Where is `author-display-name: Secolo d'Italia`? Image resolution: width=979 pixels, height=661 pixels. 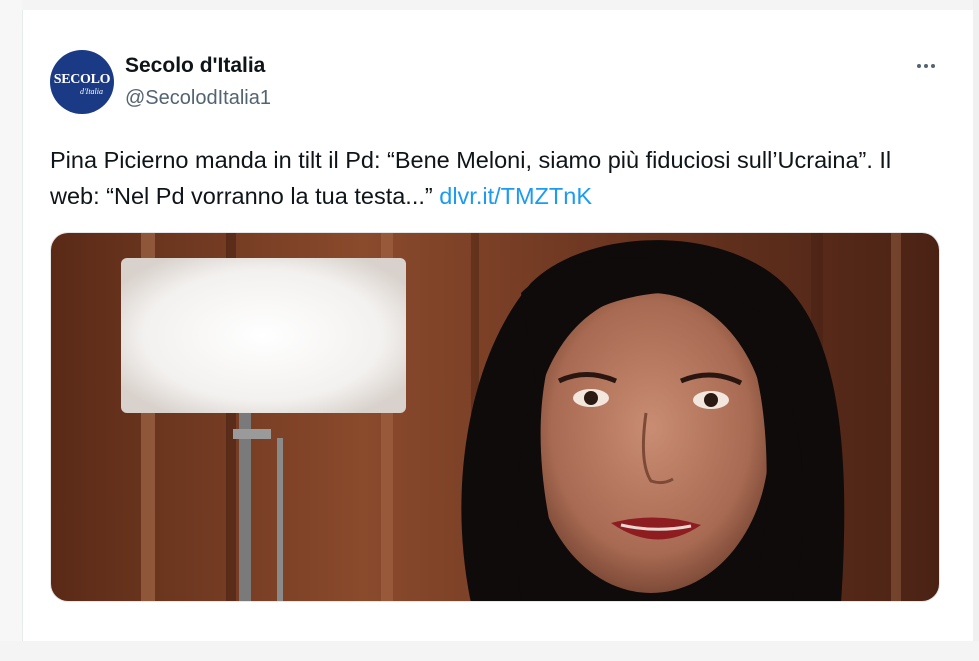 author-display-name: Secolo d'Italia is located at coordinates (195, 66).